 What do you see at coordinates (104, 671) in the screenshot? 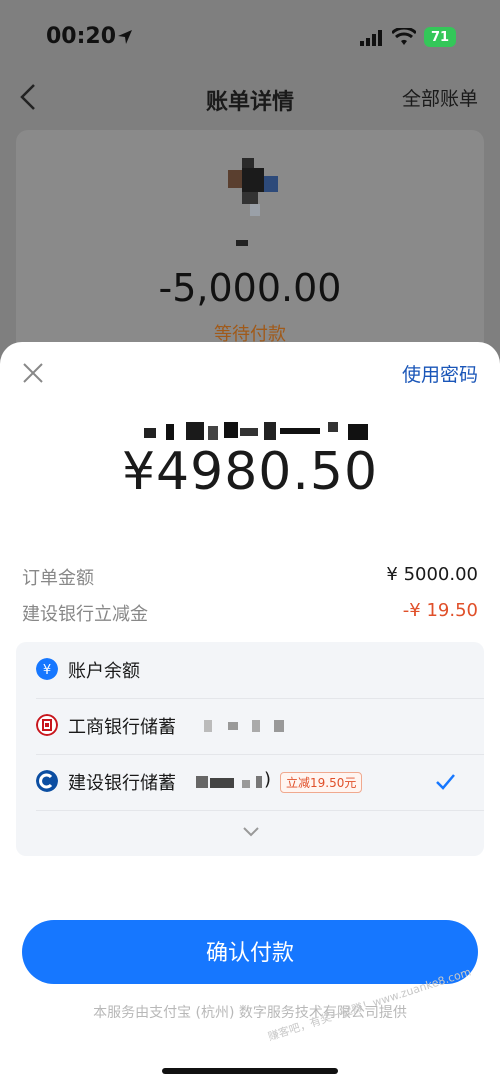
I see `method-name: 账户余额` at bounding box center [104, 671].